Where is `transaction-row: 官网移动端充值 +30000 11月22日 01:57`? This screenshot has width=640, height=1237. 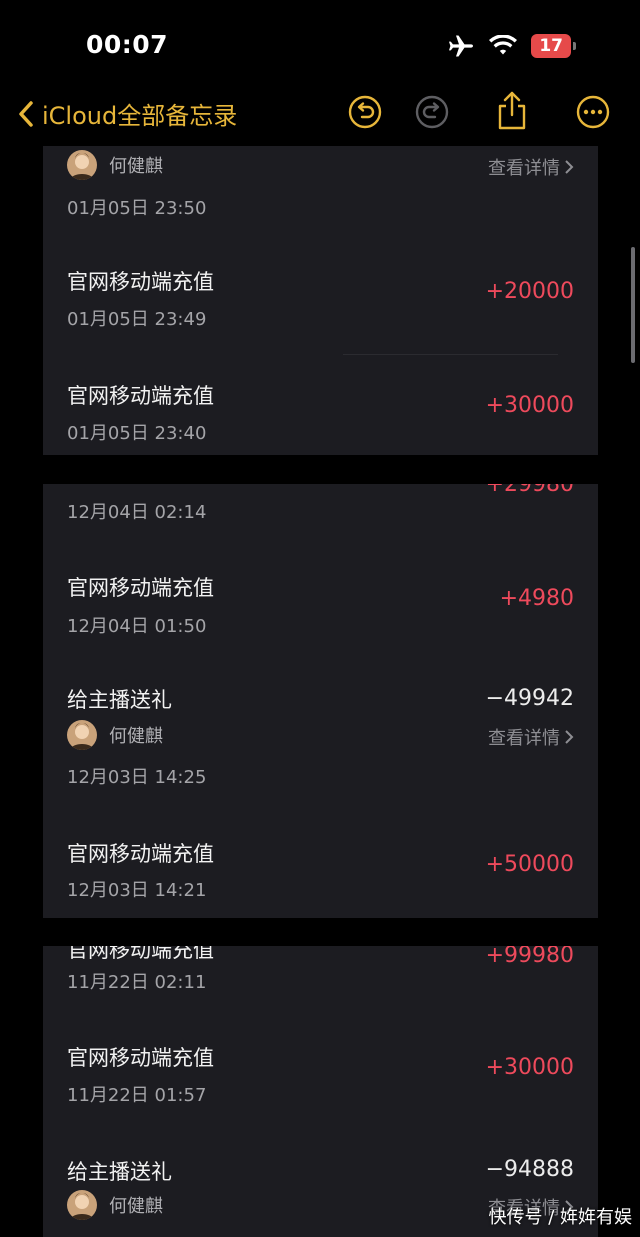 transaction-row: 官网移动端充值 +30000 11月22日 01:57 is located at coordinates (320, 1071).